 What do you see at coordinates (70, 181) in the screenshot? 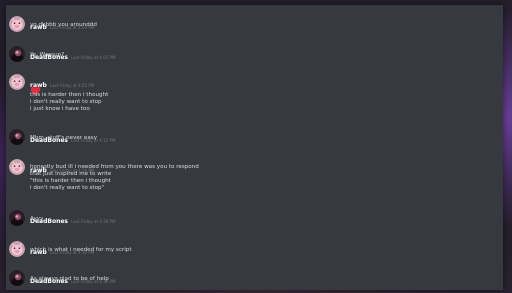
I see `message-text: "this is harder then i thought` at bounding box center [70, 181].